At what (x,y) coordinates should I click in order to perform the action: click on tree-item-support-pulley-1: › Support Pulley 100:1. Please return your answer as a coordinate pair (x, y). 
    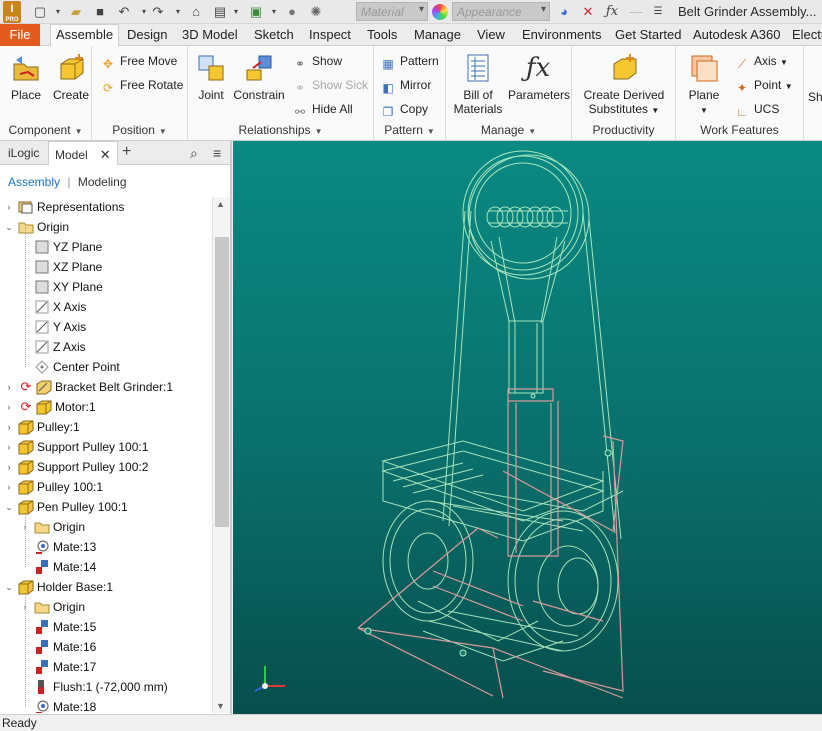
    Looking at the image, I should click on (106, 447).